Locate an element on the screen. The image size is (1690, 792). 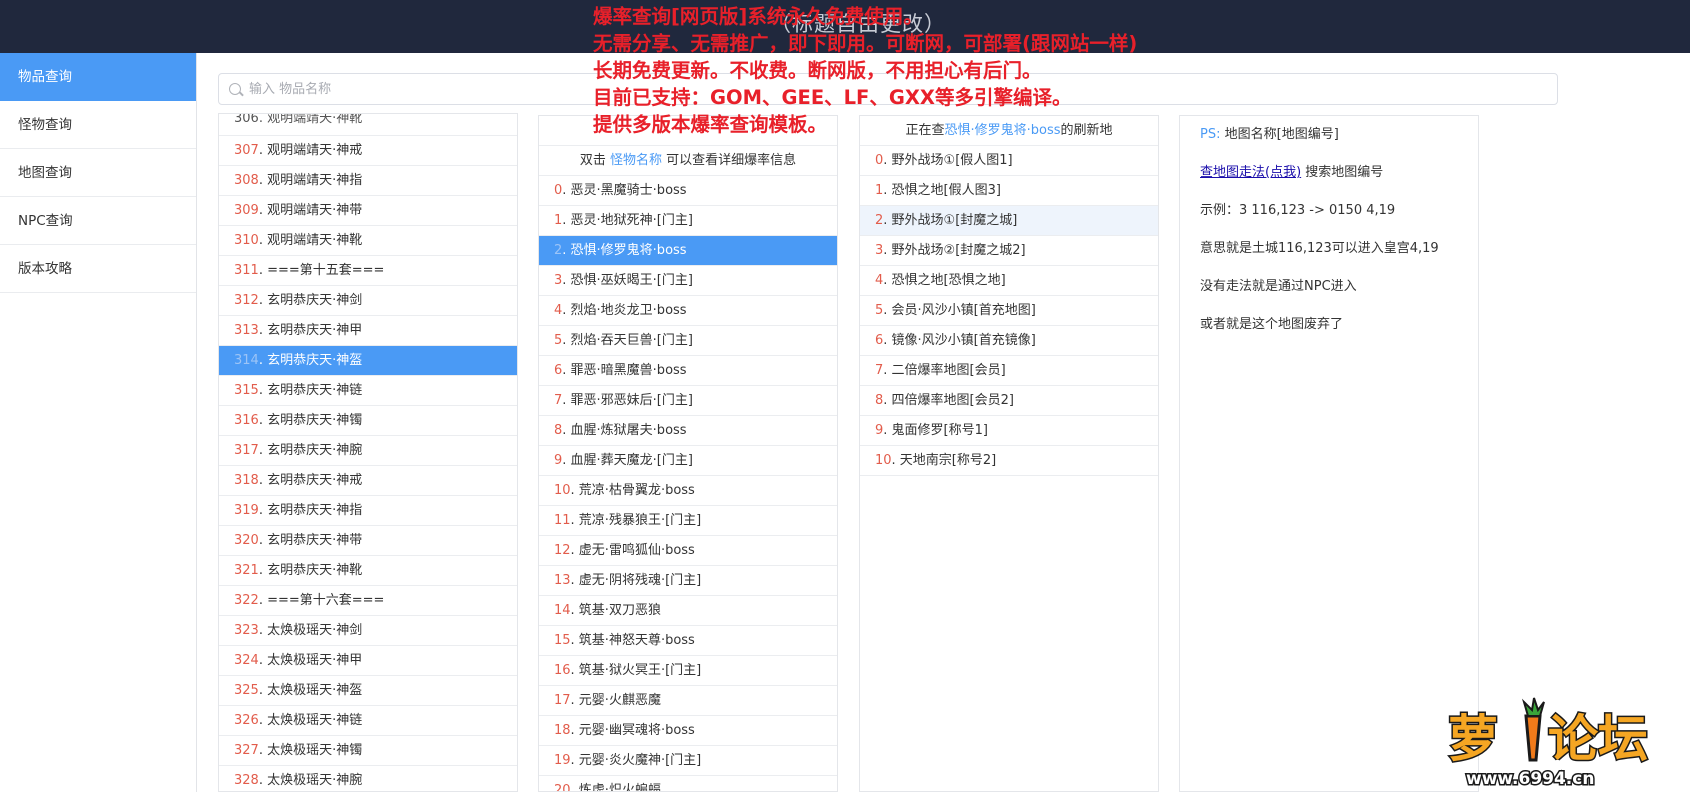
item-index: 17 is located at coordinates (562, 700).